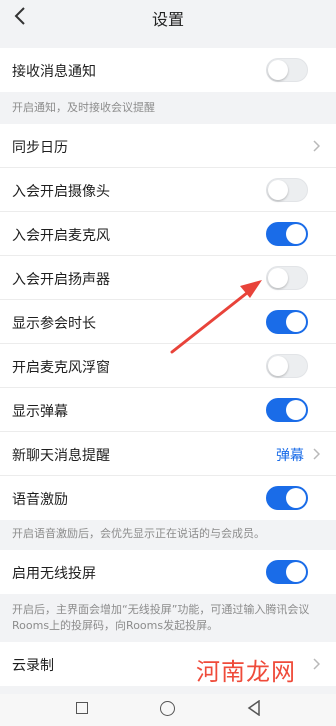  What do you see at coordinates (33, 666) in the screenshot?
I see `row-label: 云录制` at bounding box center [33, 666].